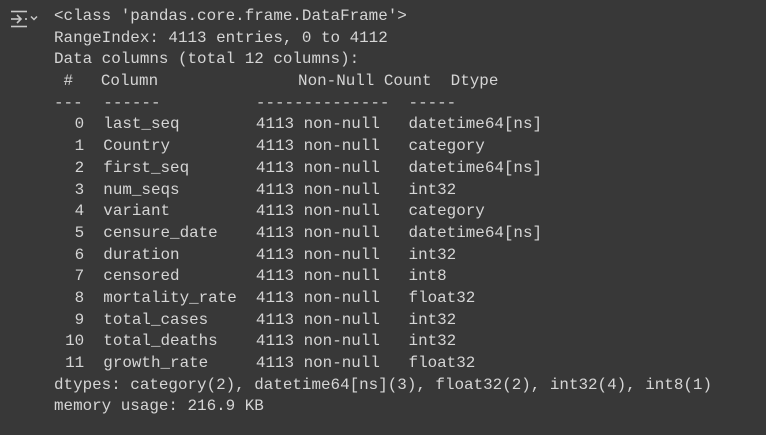 This screenshot has height=435, width=766. I want to click on table-row: 4 variant 4113 non-null category, so click(383, 212).